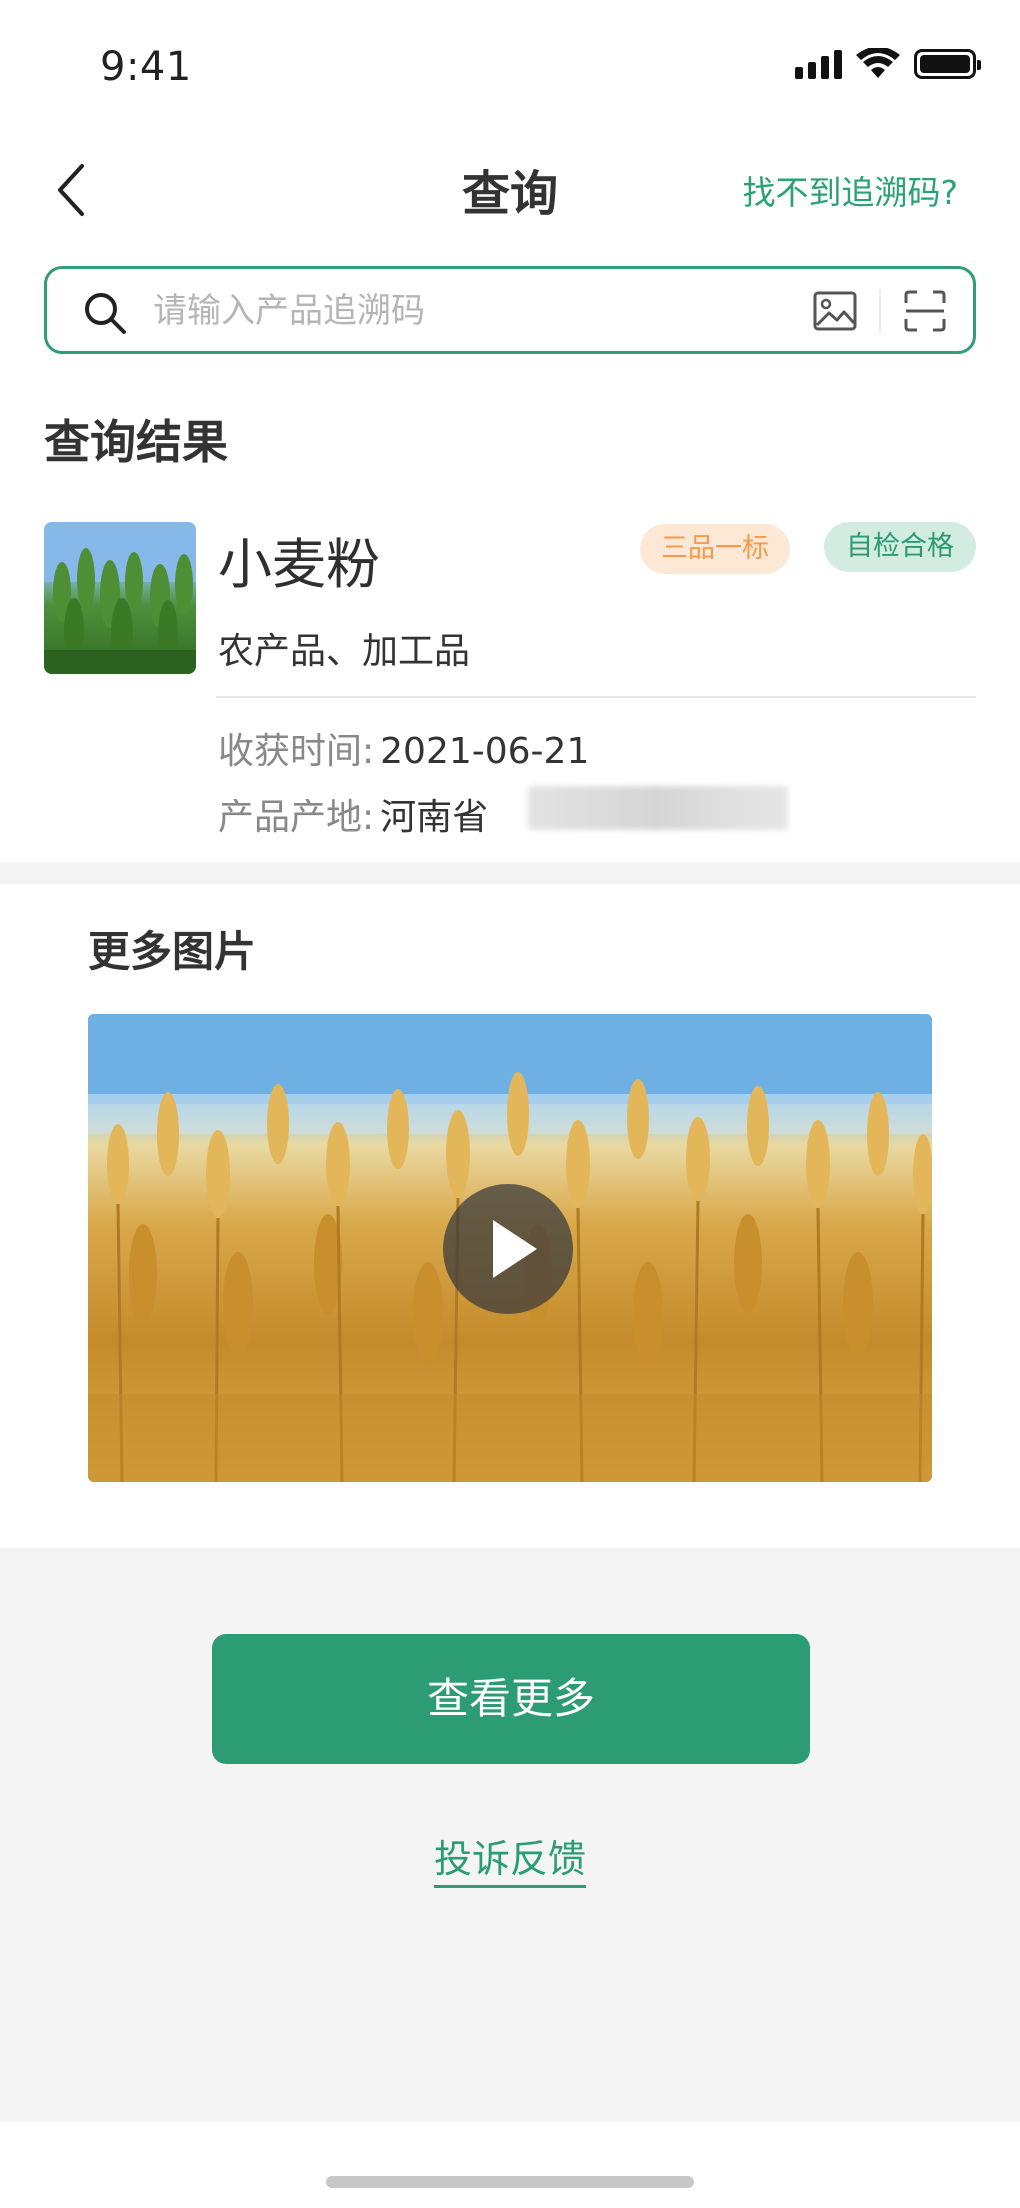 This screenshot has height=2208, width=1020. I want to click on wifi-icon, so click(878, 63).